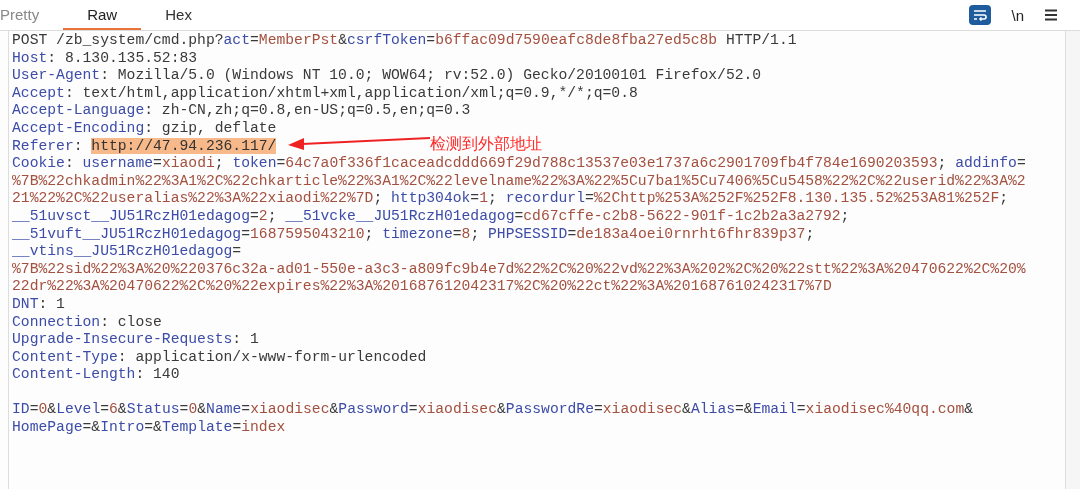 The width and height of the screenshot is (1080, 489). I want to click on code-line: __vtins__JU51RczH01edagog=, so click(127, 252).